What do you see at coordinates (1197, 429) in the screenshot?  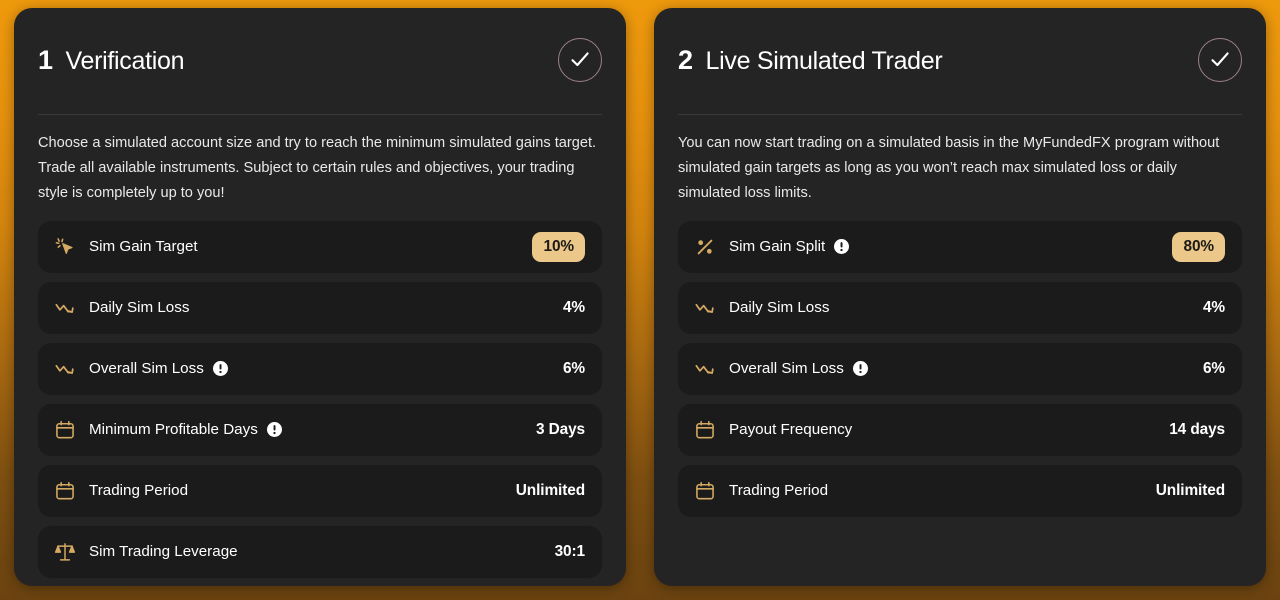 I see `spec-row-value: 14 days` at bounding box center [1197, 429].